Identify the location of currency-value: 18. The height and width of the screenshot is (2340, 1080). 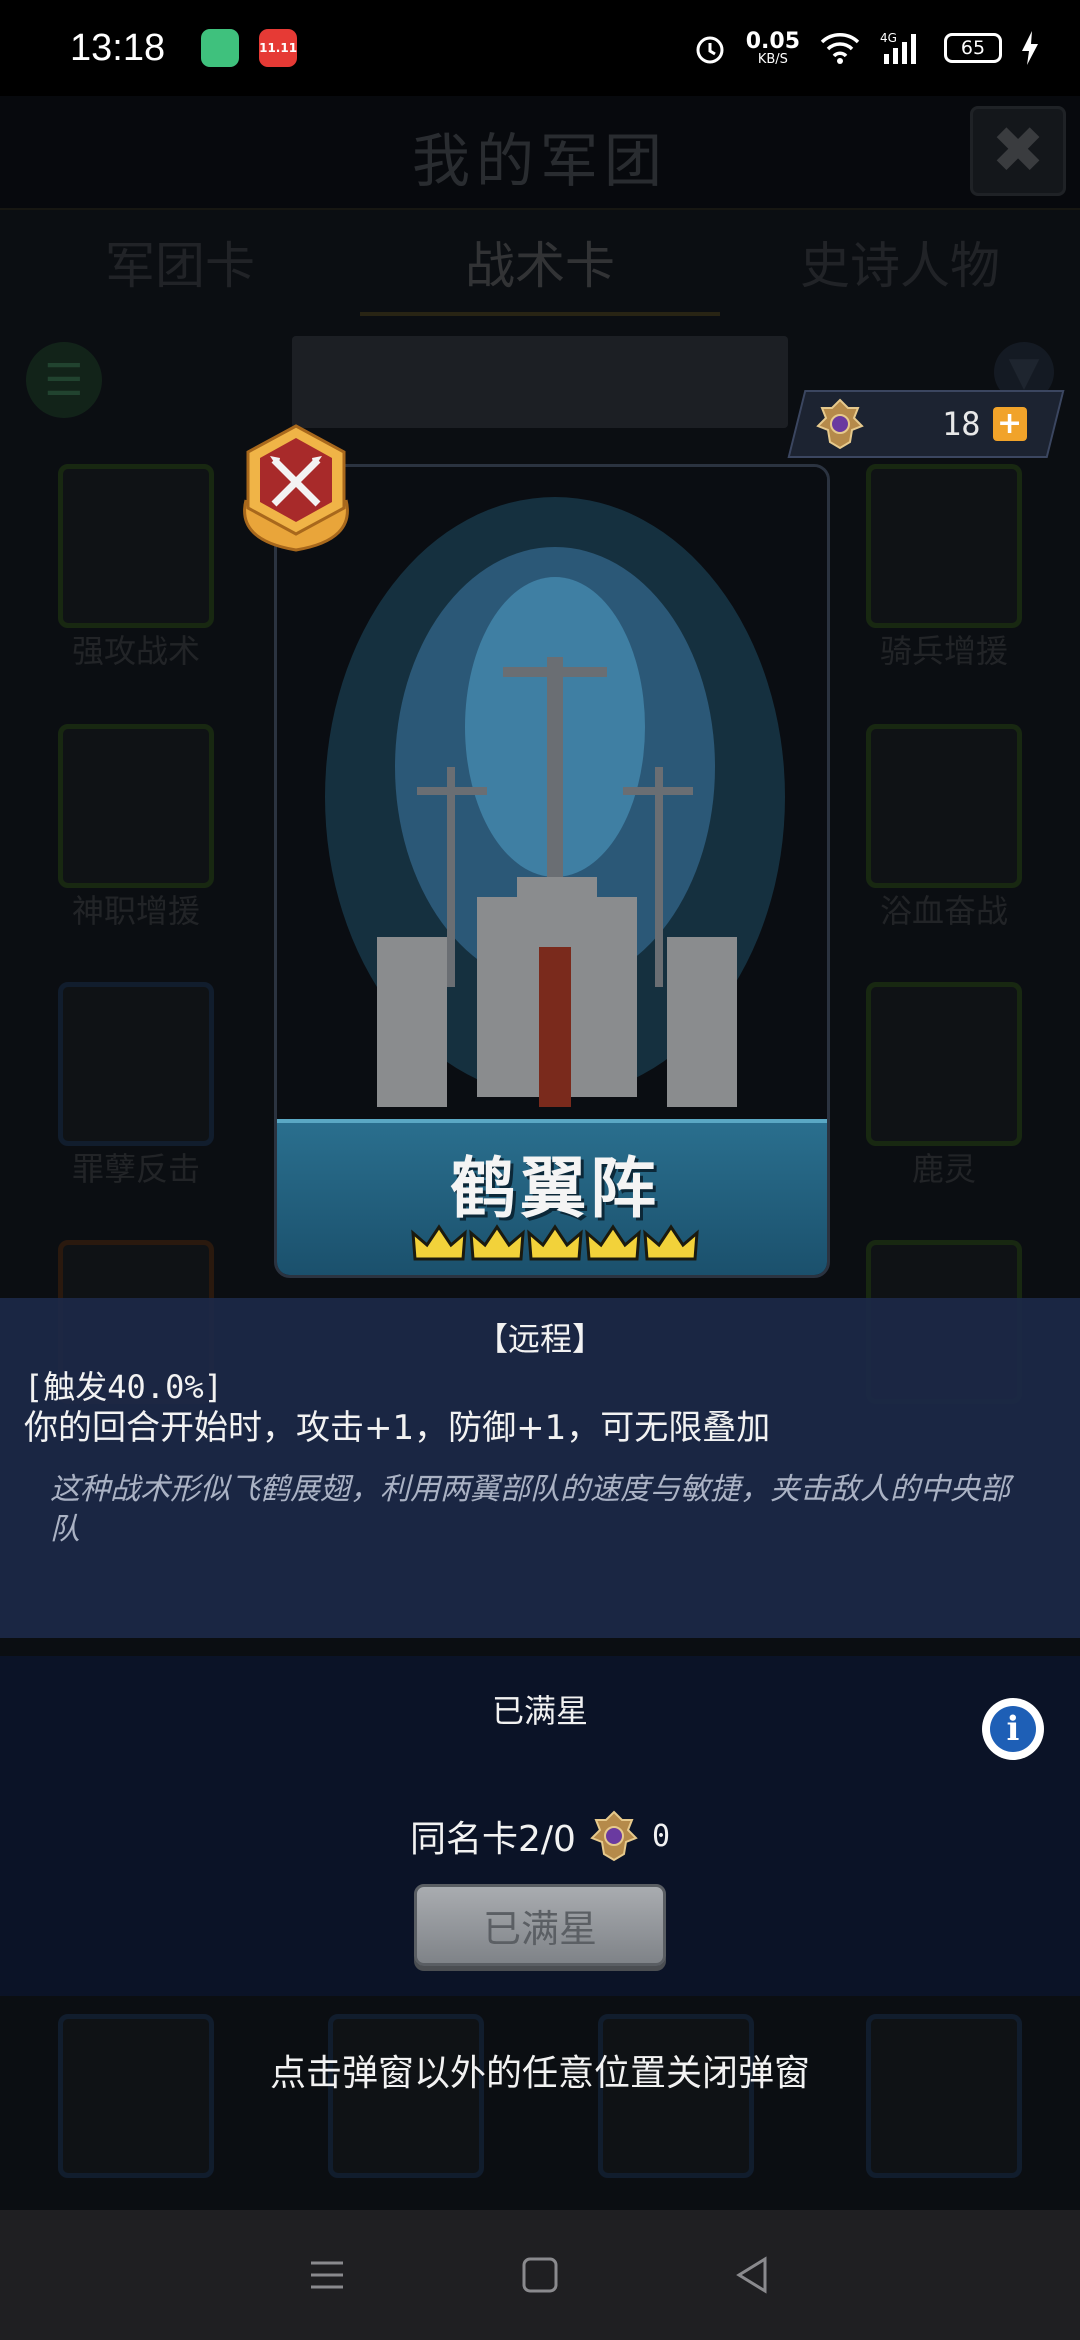
(961, 424).